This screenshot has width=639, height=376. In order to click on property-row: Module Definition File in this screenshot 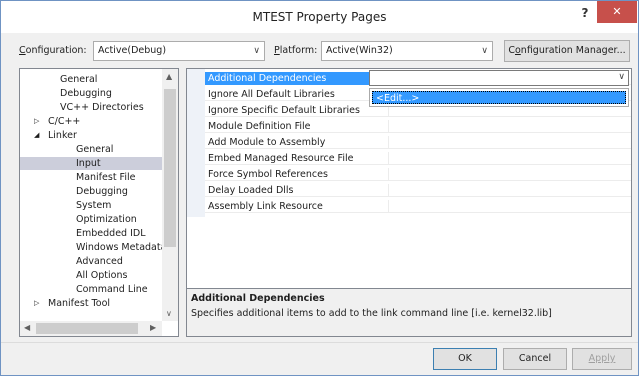, I will do `click(418, 126)`.